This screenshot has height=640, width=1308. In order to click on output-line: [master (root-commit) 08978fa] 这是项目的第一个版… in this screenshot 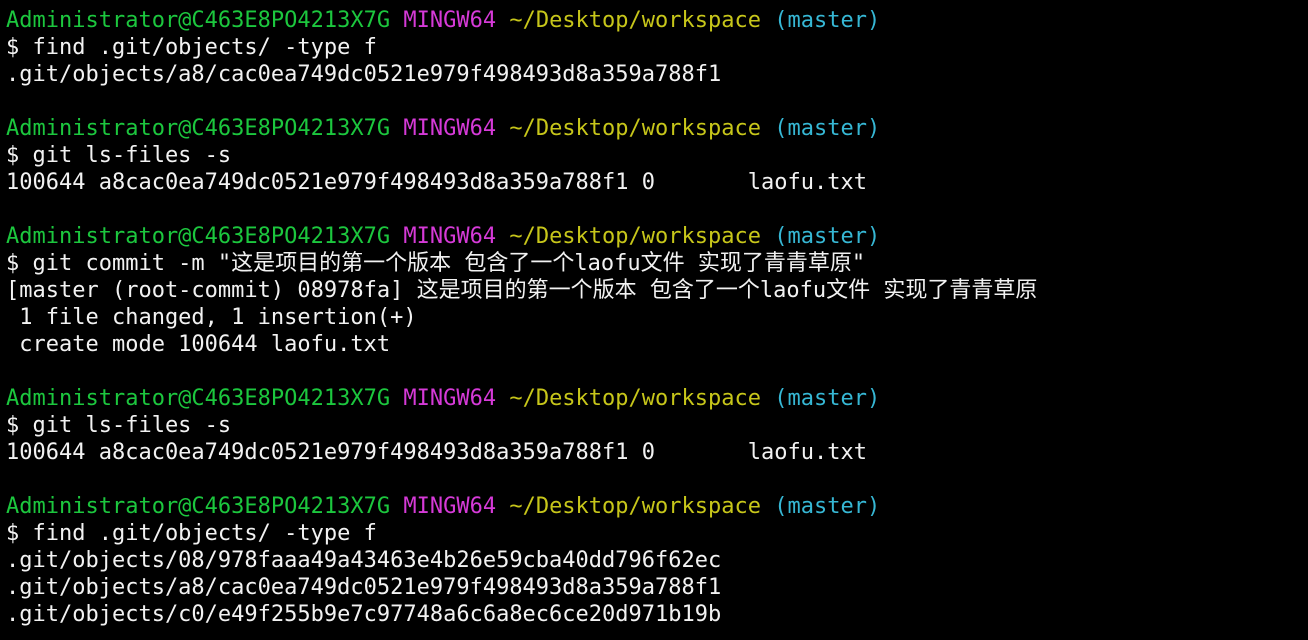, I will do `click(522, 290)`.